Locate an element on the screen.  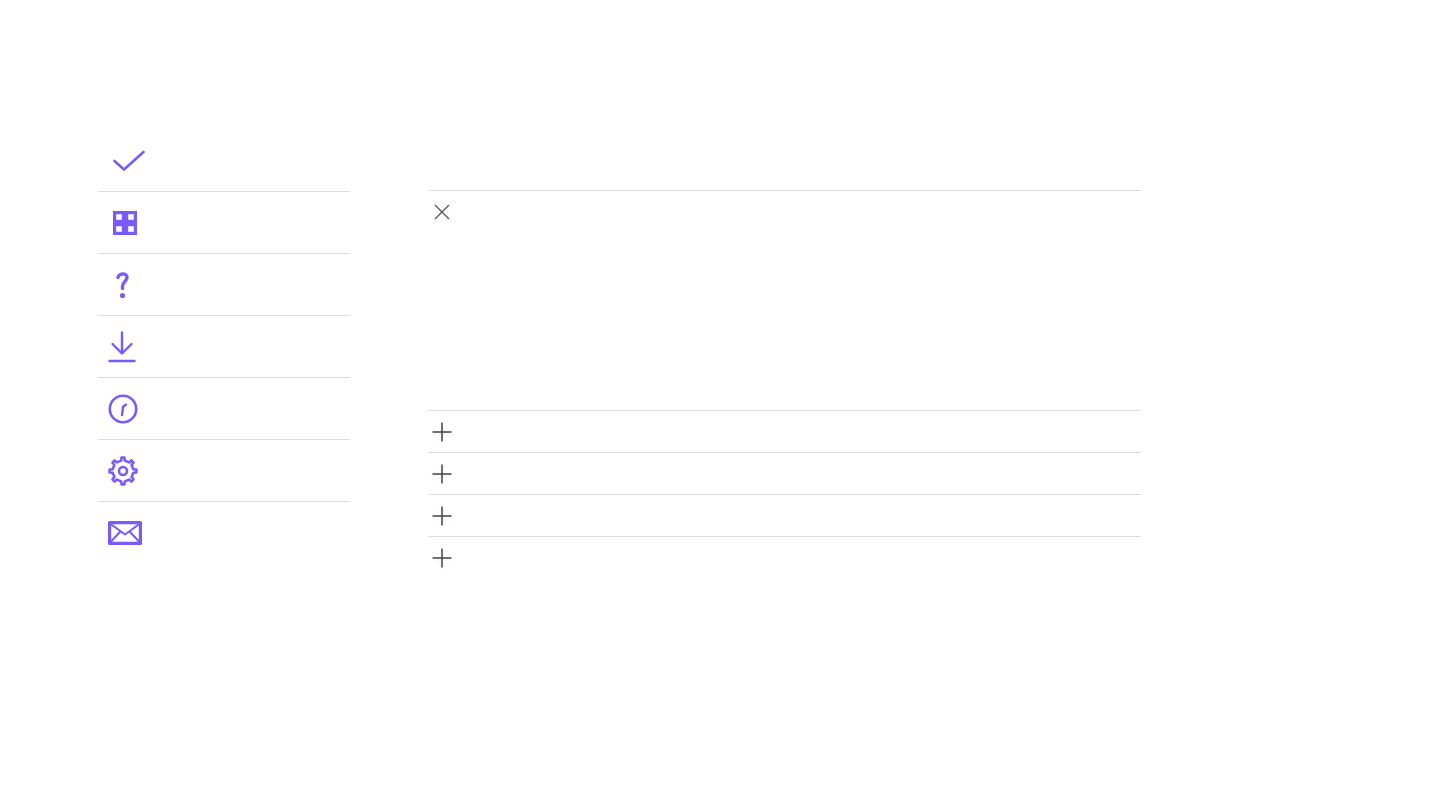
check-icon is located at coordinates (129, 160).